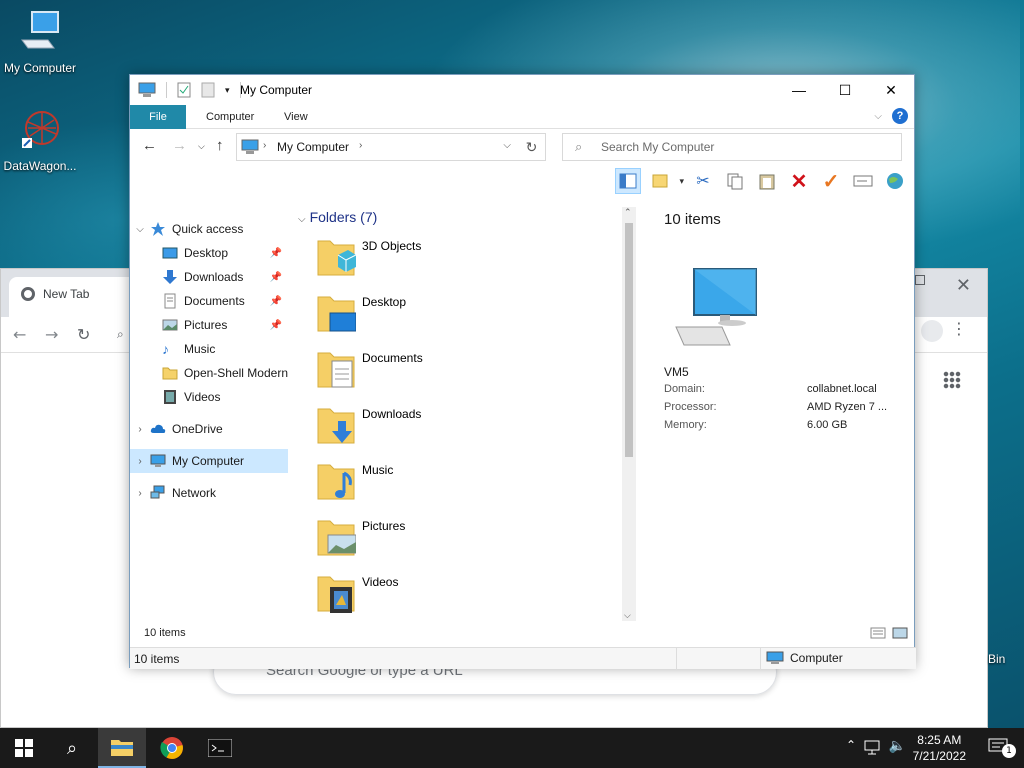 This screenshot has height=768, width=1024. What do you see at coordinates (209, 493) in the screenshot?
I see `nav-network: › Network` at bounding box center [209, 493].